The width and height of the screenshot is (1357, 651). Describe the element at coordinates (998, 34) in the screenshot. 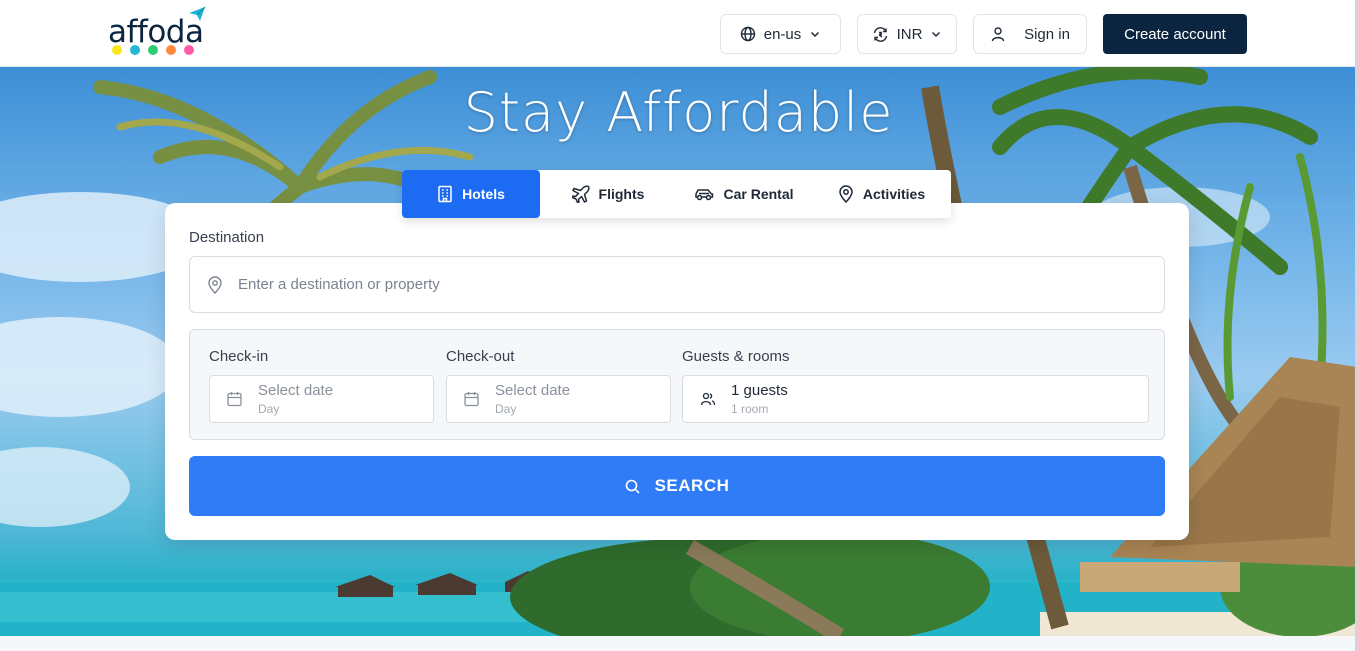

I see `user-icon` at that location.